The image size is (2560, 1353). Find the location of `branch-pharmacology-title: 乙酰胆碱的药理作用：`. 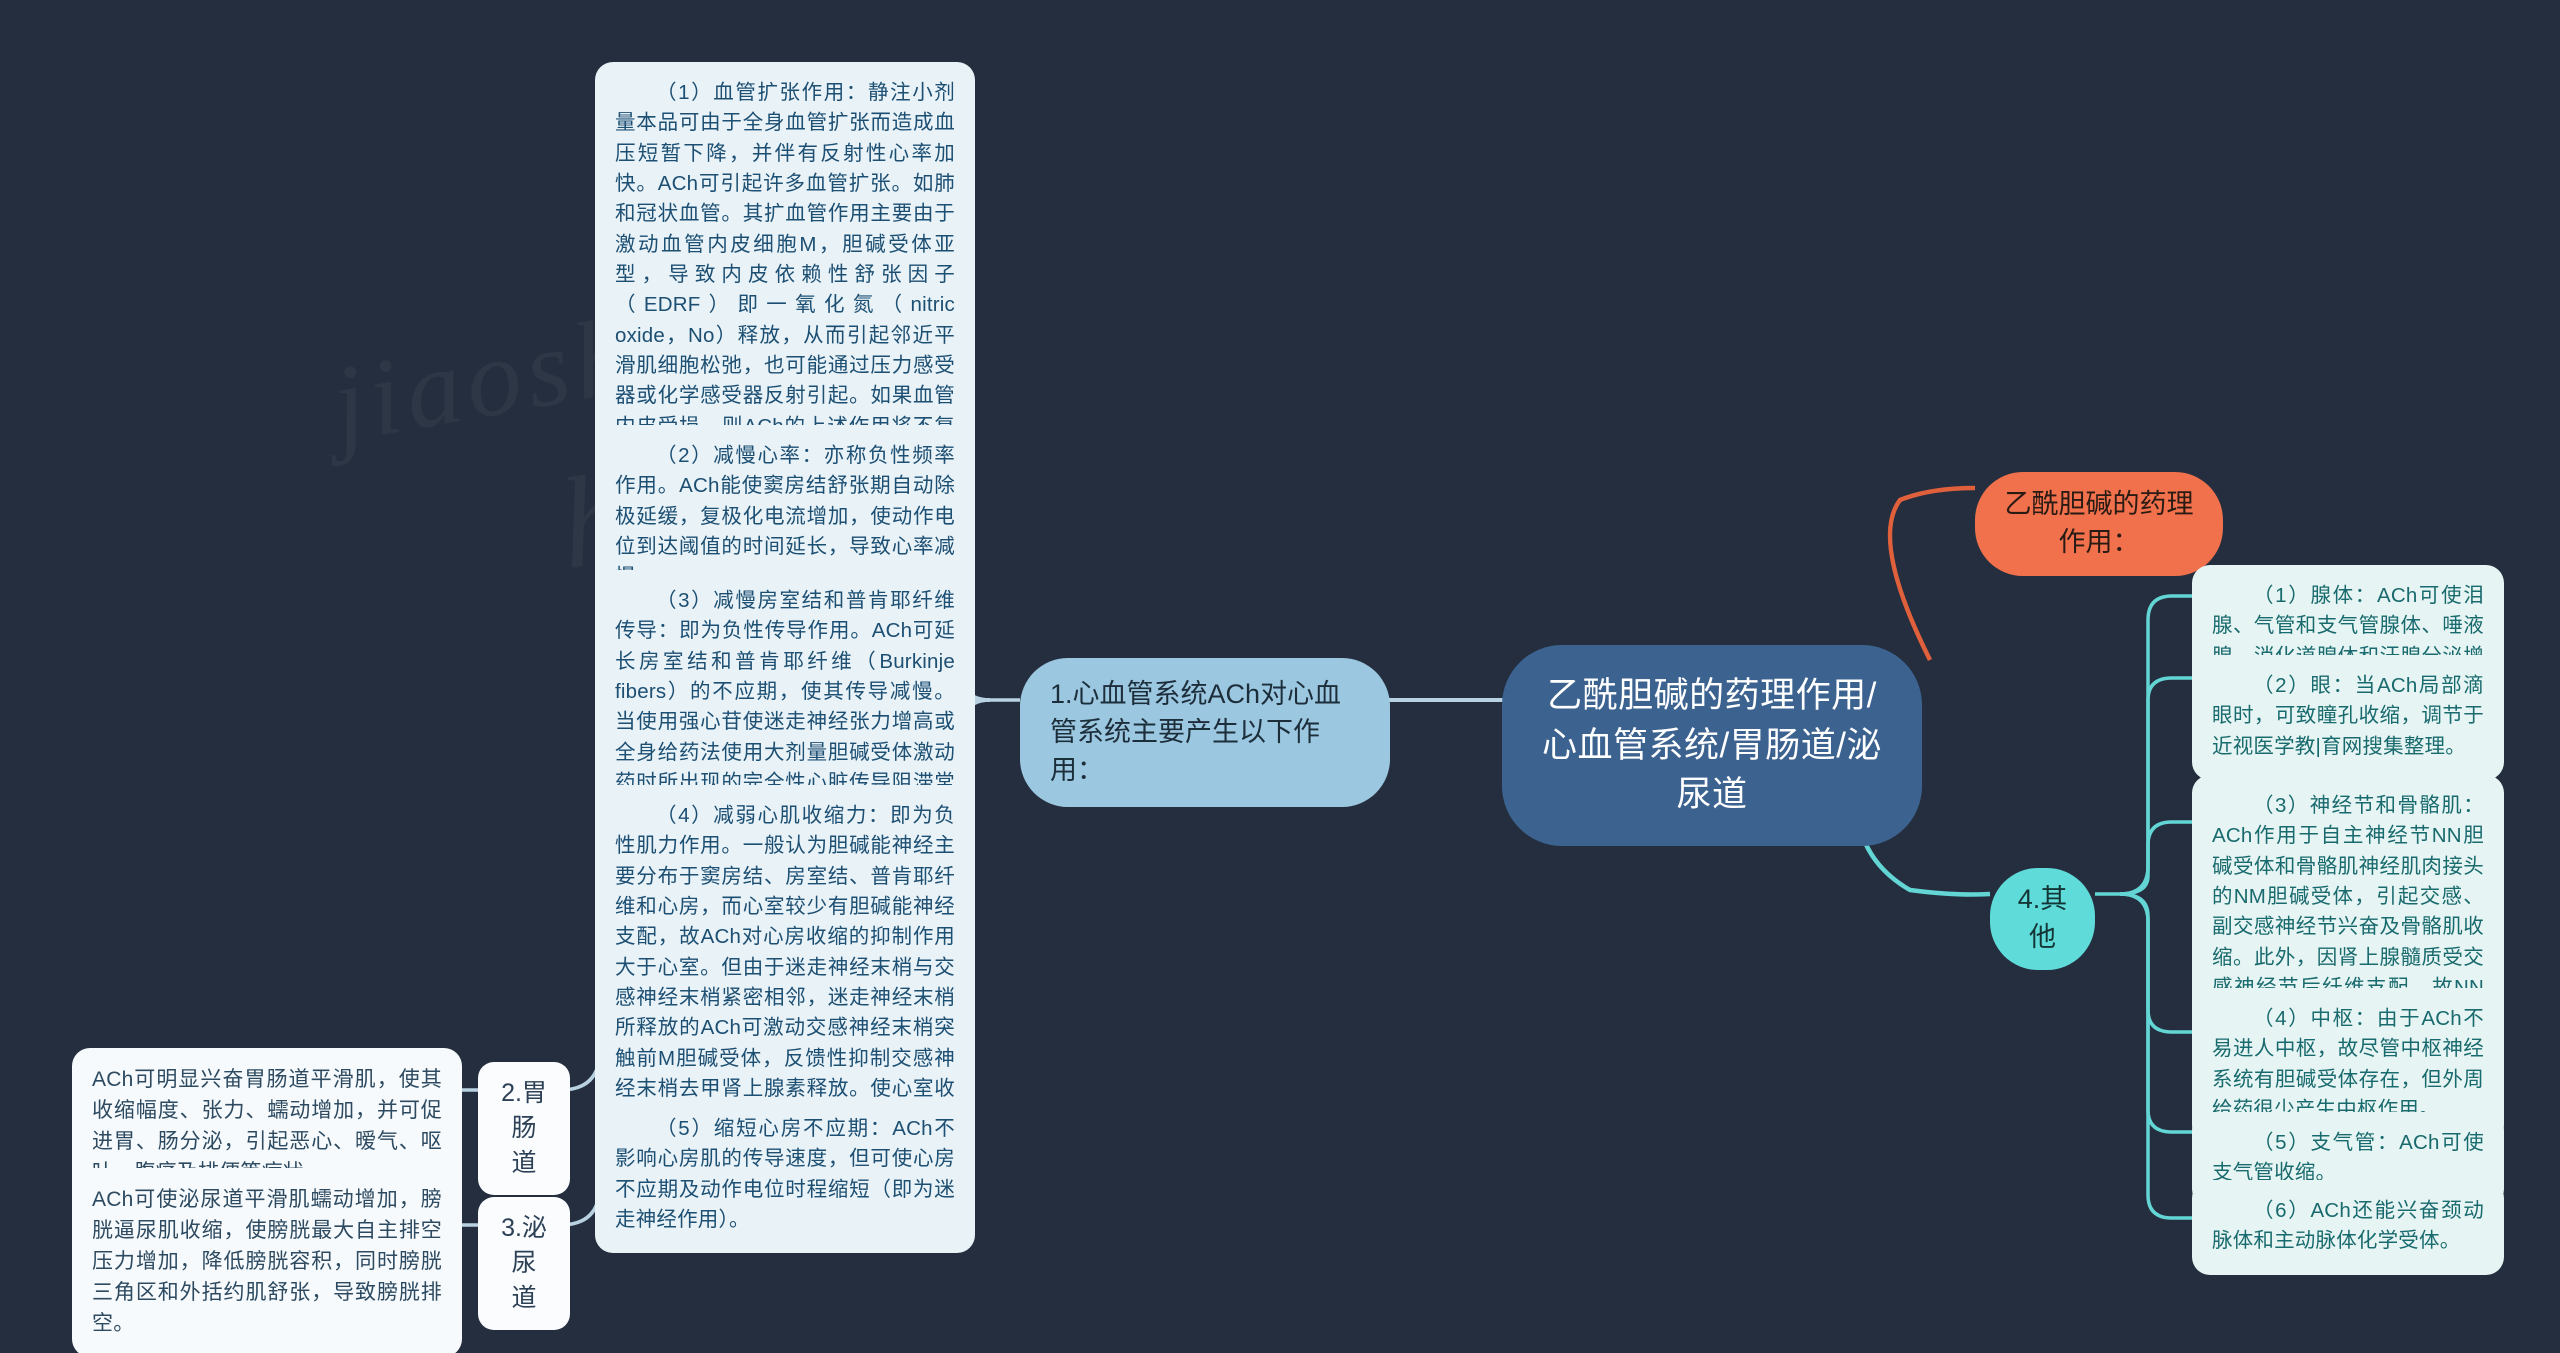

branch-pharmacology-title: 乙酰胆碱的药理作用： is located at coordinates (2099, 524).